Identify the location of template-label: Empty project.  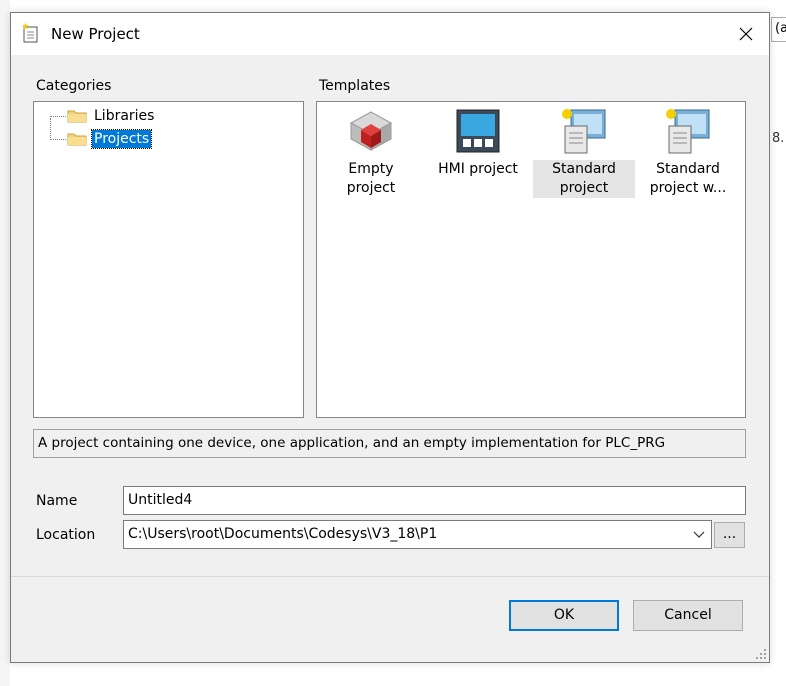
(371, 178).